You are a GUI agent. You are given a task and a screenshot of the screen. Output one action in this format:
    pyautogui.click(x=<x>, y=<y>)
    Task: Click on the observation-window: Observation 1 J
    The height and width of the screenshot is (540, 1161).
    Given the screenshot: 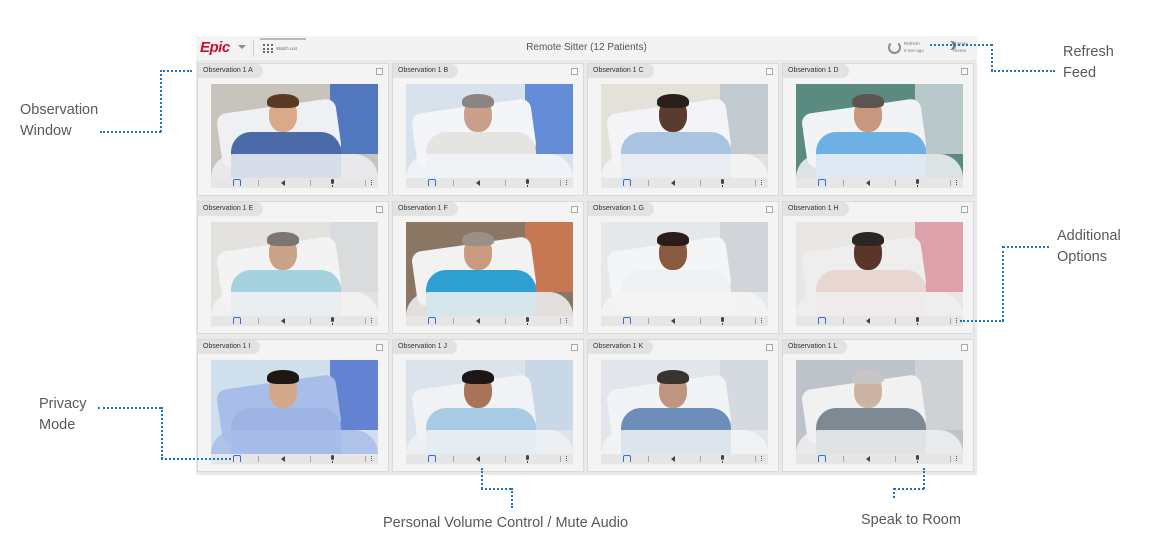 What is the action you would take?
    pyautogui.click(x=488, y=405)
    